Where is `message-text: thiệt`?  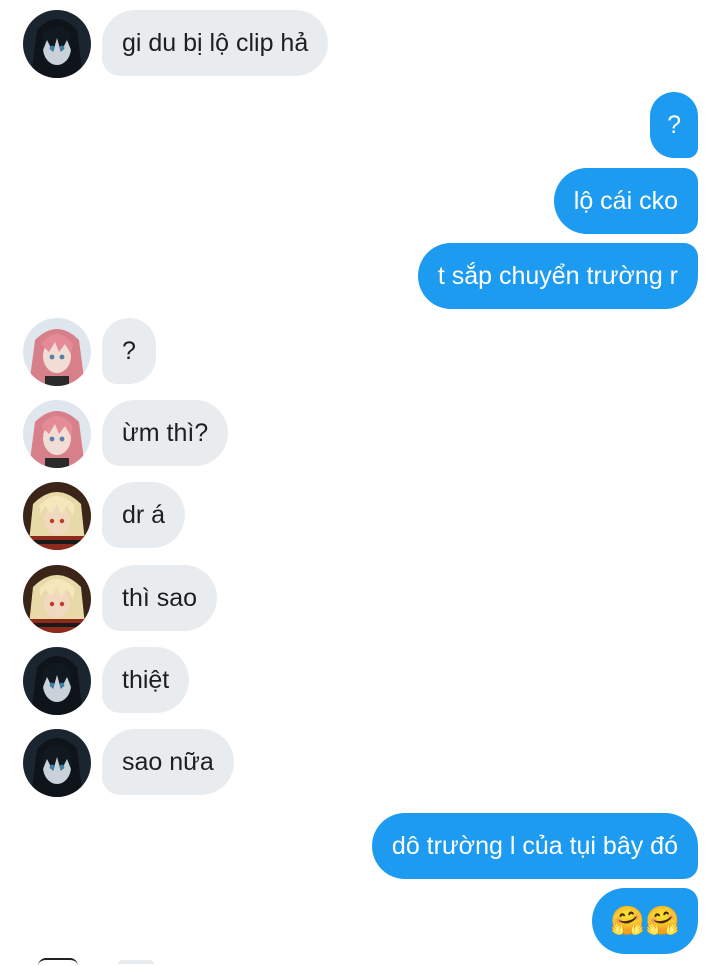 message-text: thiệt is located at coordinates (146, 679).